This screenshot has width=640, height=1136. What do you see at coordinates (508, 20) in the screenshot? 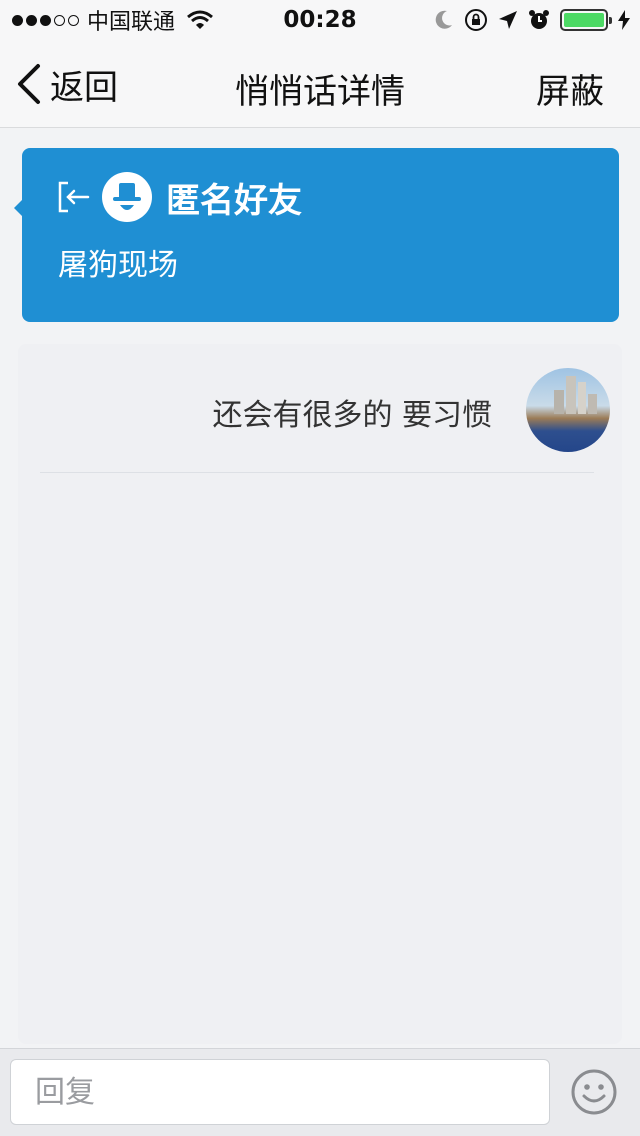
I see `location-icon` at bounding box center [508, 20].